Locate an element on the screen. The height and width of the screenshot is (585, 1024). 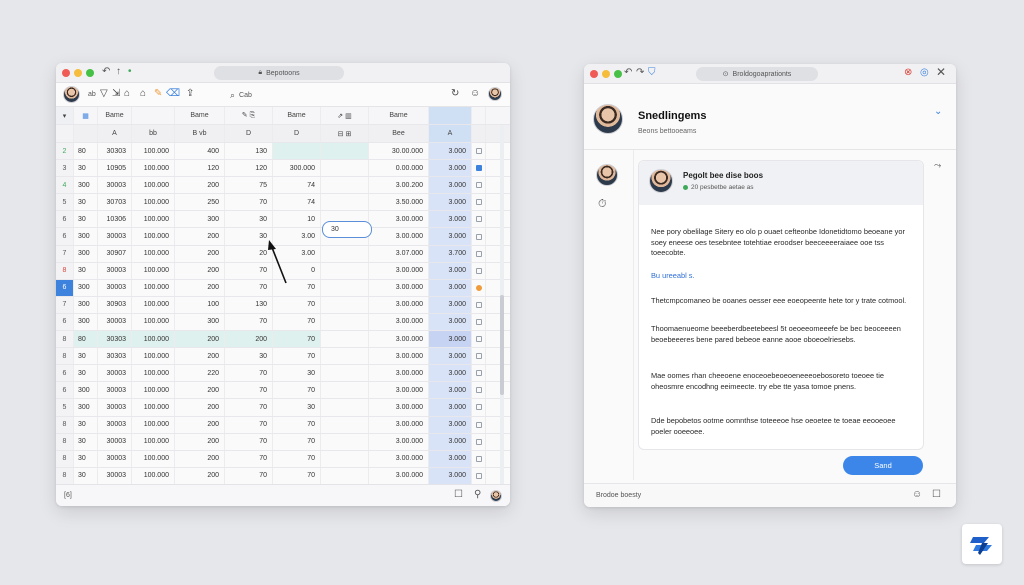
table-row: 4 300 30003 100.000 200 75 74 3.00.200 3.000 is located at coordinates (283, 186).